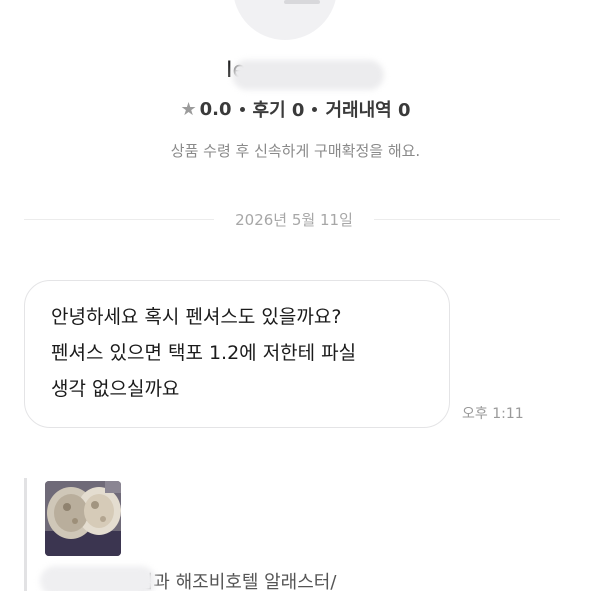 The image size is (591, 591). Describe the element at coordinates (294, 220) in the screenshot. I see `date-divider: 2026년 5월 11일` at that location.